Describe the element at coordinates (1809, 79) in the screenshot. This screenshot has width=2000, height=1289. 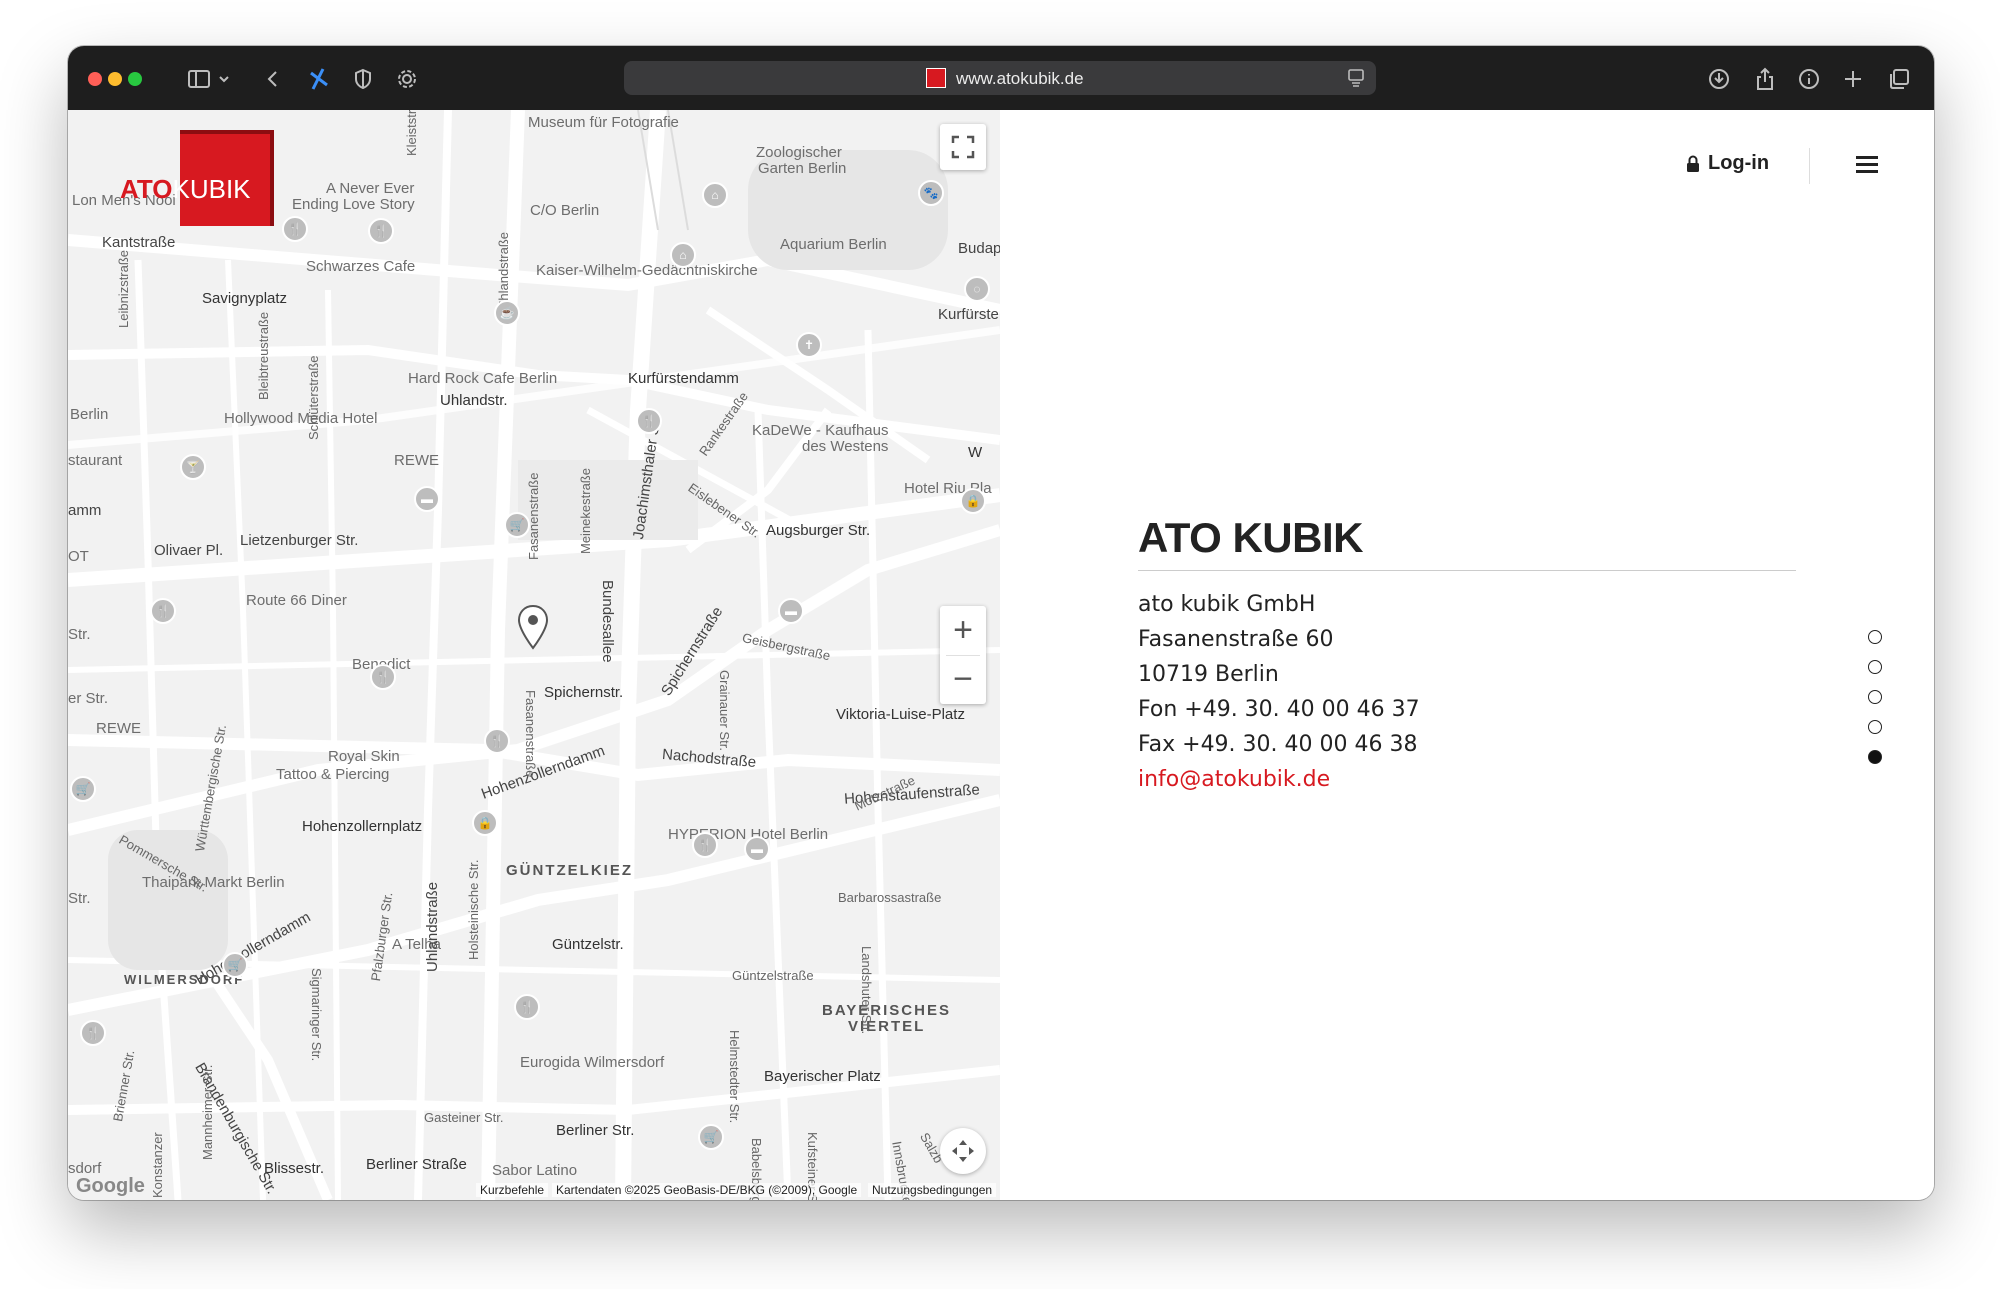
I see `info-icon` at that location.